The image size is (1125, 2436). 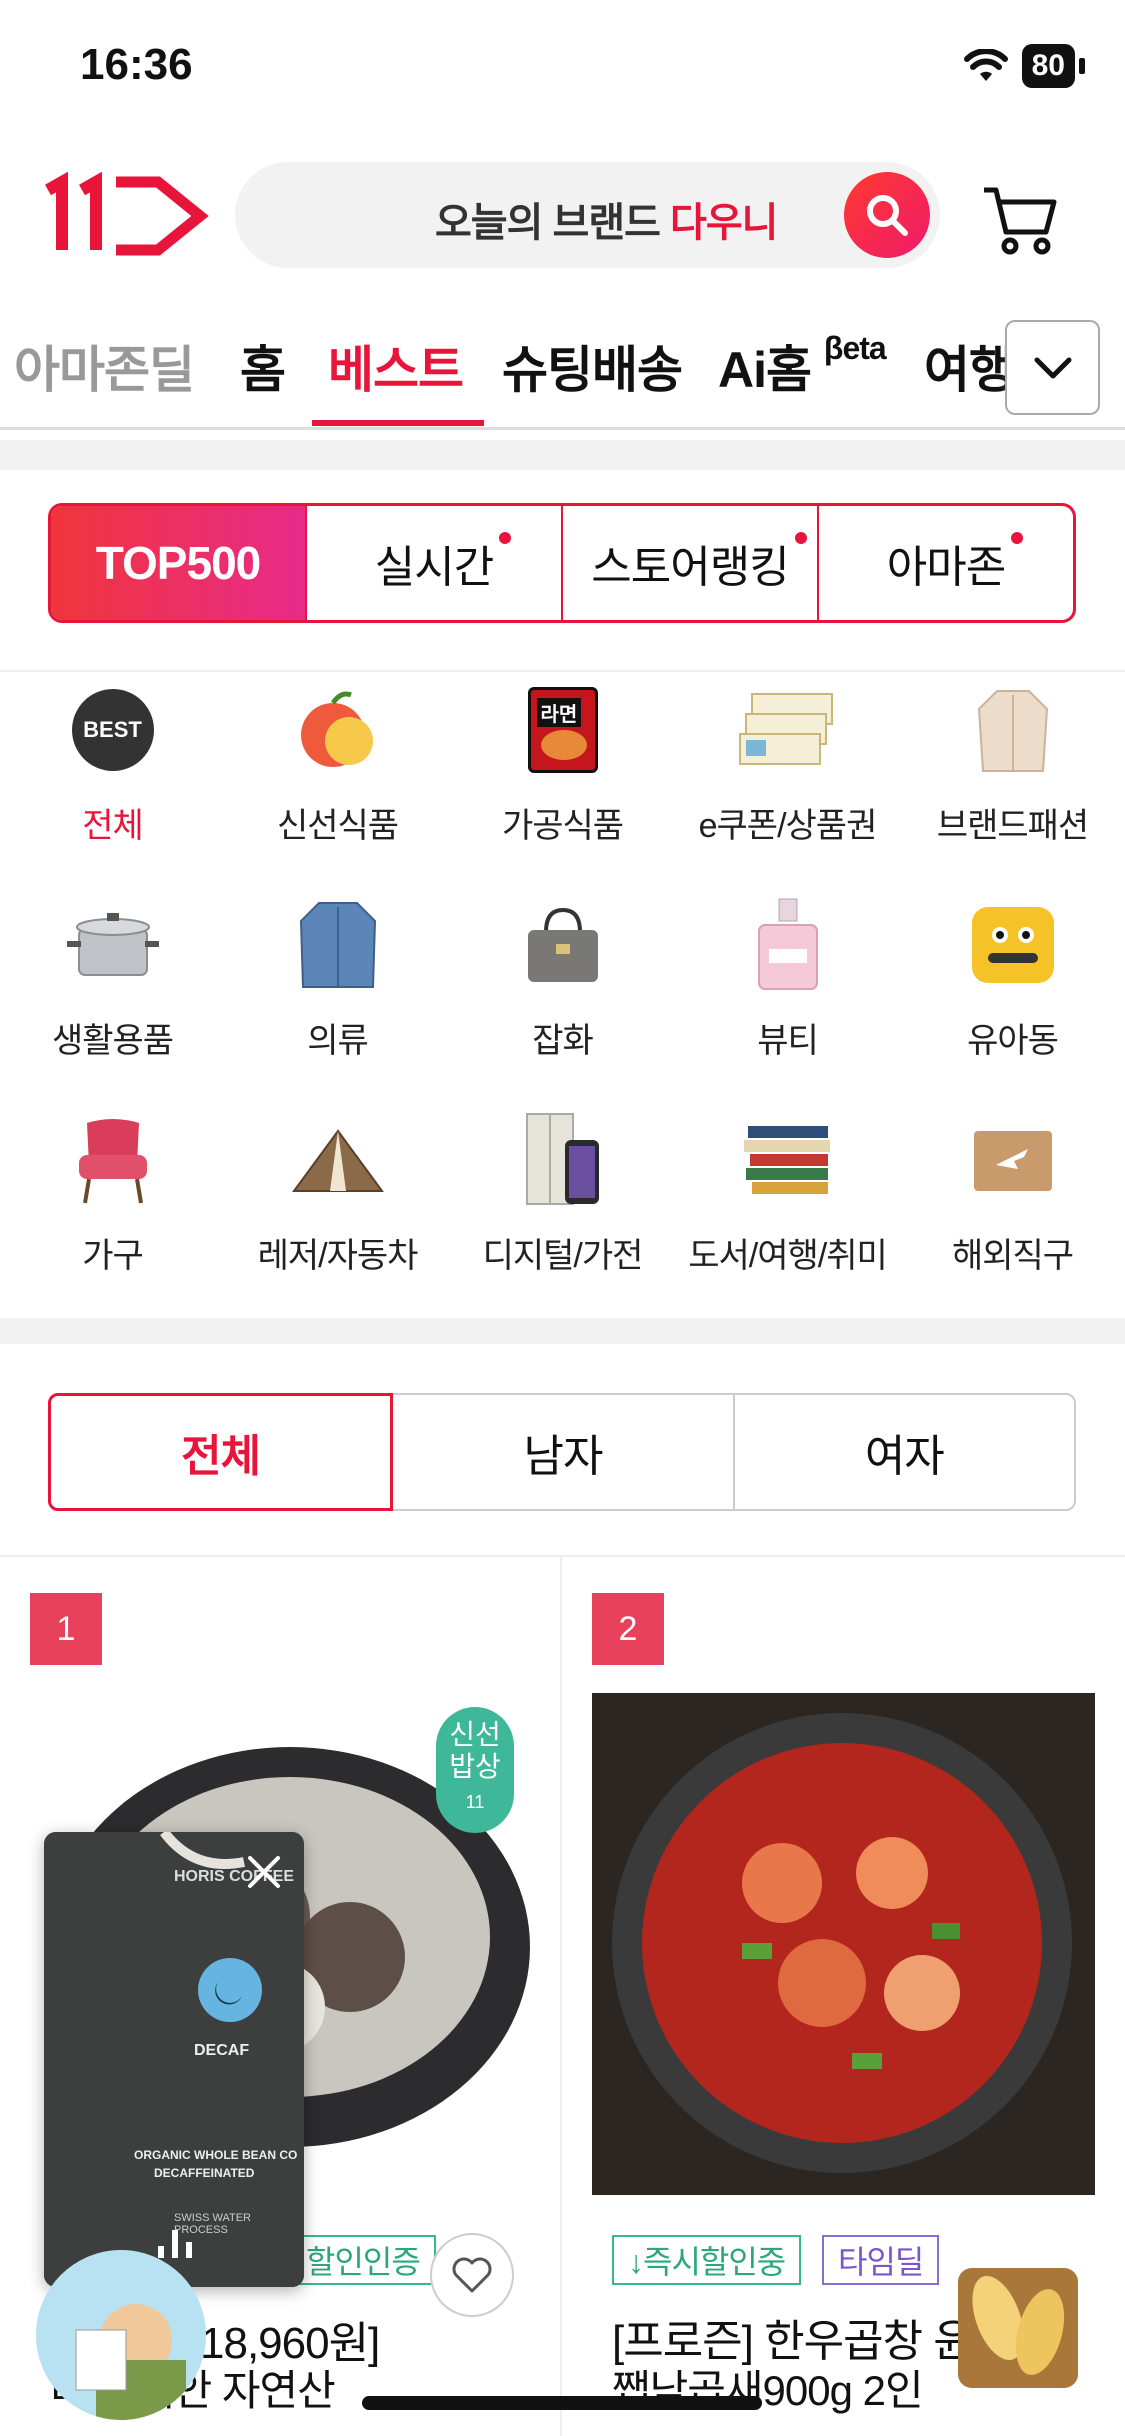 What do you see at coordinates (1012, 978) in the screenshot?
I see `category-kids: 유아동` at bounding box center [1012, 978].